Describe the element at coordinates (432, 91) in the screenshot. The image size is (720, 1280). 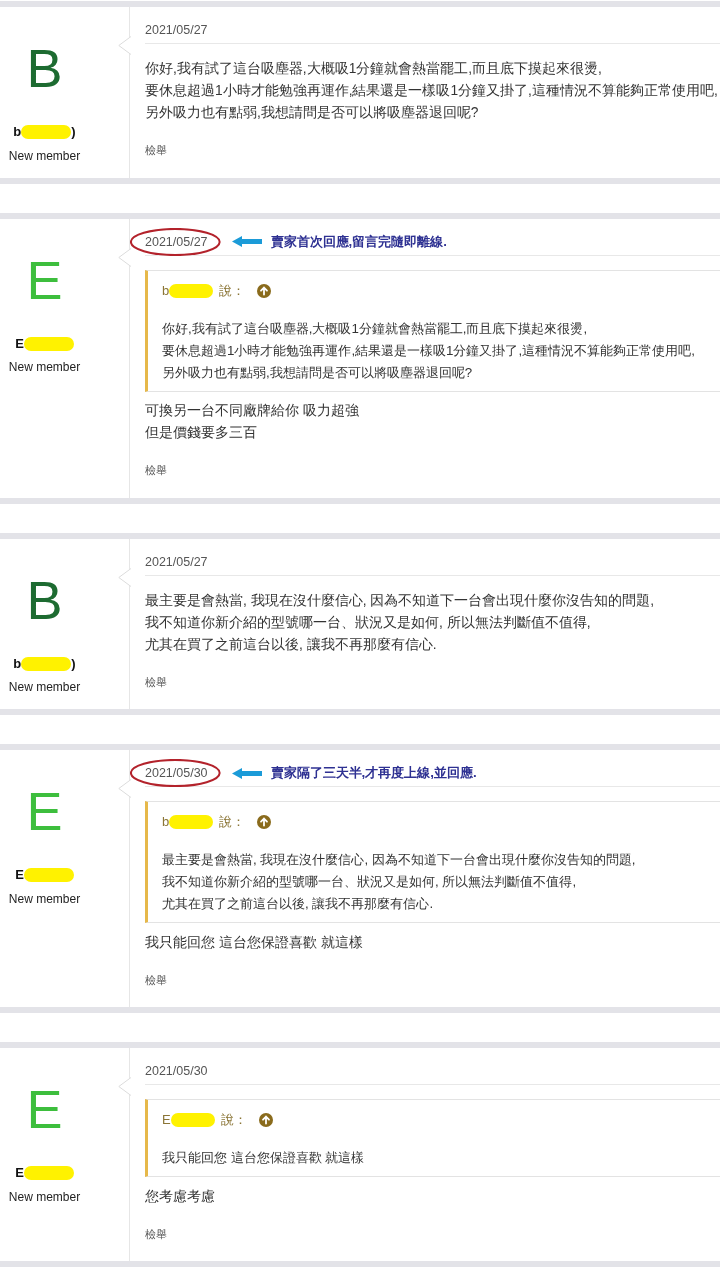
I see `post-text: 你好,我有試了這台吸塵器,大概吸1分鐘就會熱當罷工,而且底下摸起來很燙, 要休息超過1小時才能勉強再運作,結果還是一樣吸1分鐘又掛了,這種情況不算能夠正常使用吧, 另外吸力也有點弱,我想請問是否可以將吸塵器退回呢?` at that location.